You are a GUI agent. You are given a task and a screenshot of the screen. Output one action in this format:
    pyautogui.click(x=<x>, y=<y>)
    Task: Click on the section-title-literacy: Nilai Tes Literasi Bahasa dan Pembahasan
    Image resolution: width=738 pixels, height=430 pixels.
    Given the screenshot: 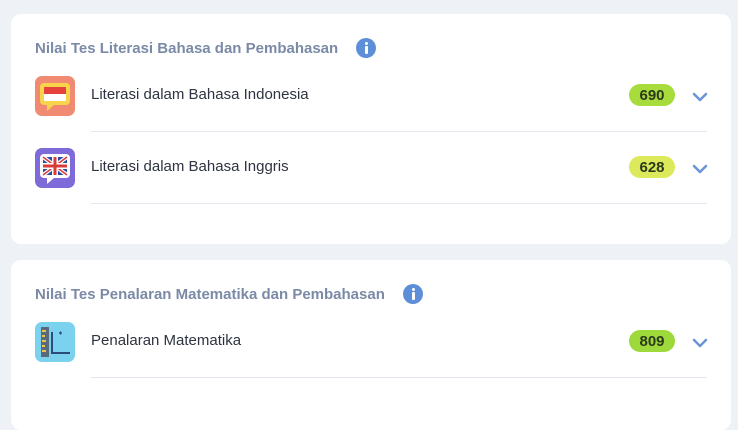 What is the action you would take?
    pyautogui.click(x=206, y=48)
    